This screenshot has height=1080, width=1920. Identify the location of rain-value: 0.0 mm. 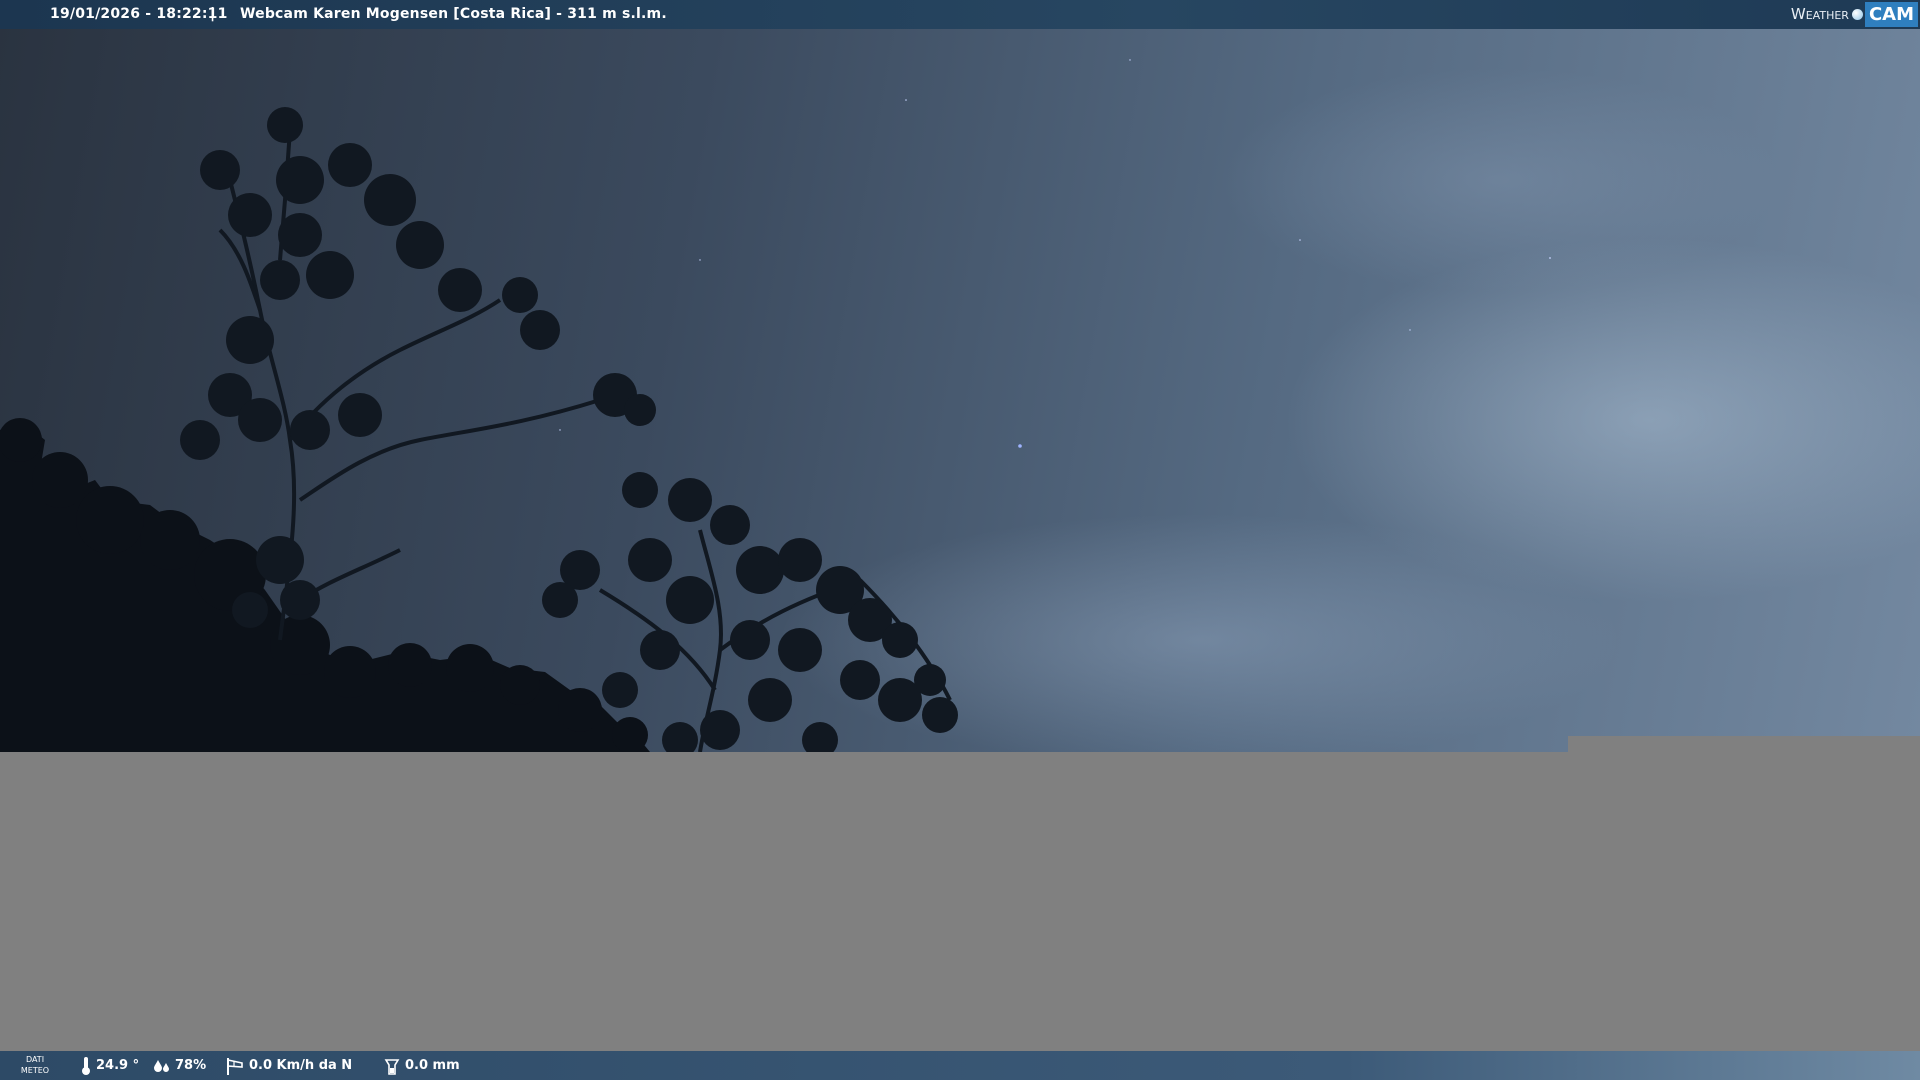
(432, 1065).